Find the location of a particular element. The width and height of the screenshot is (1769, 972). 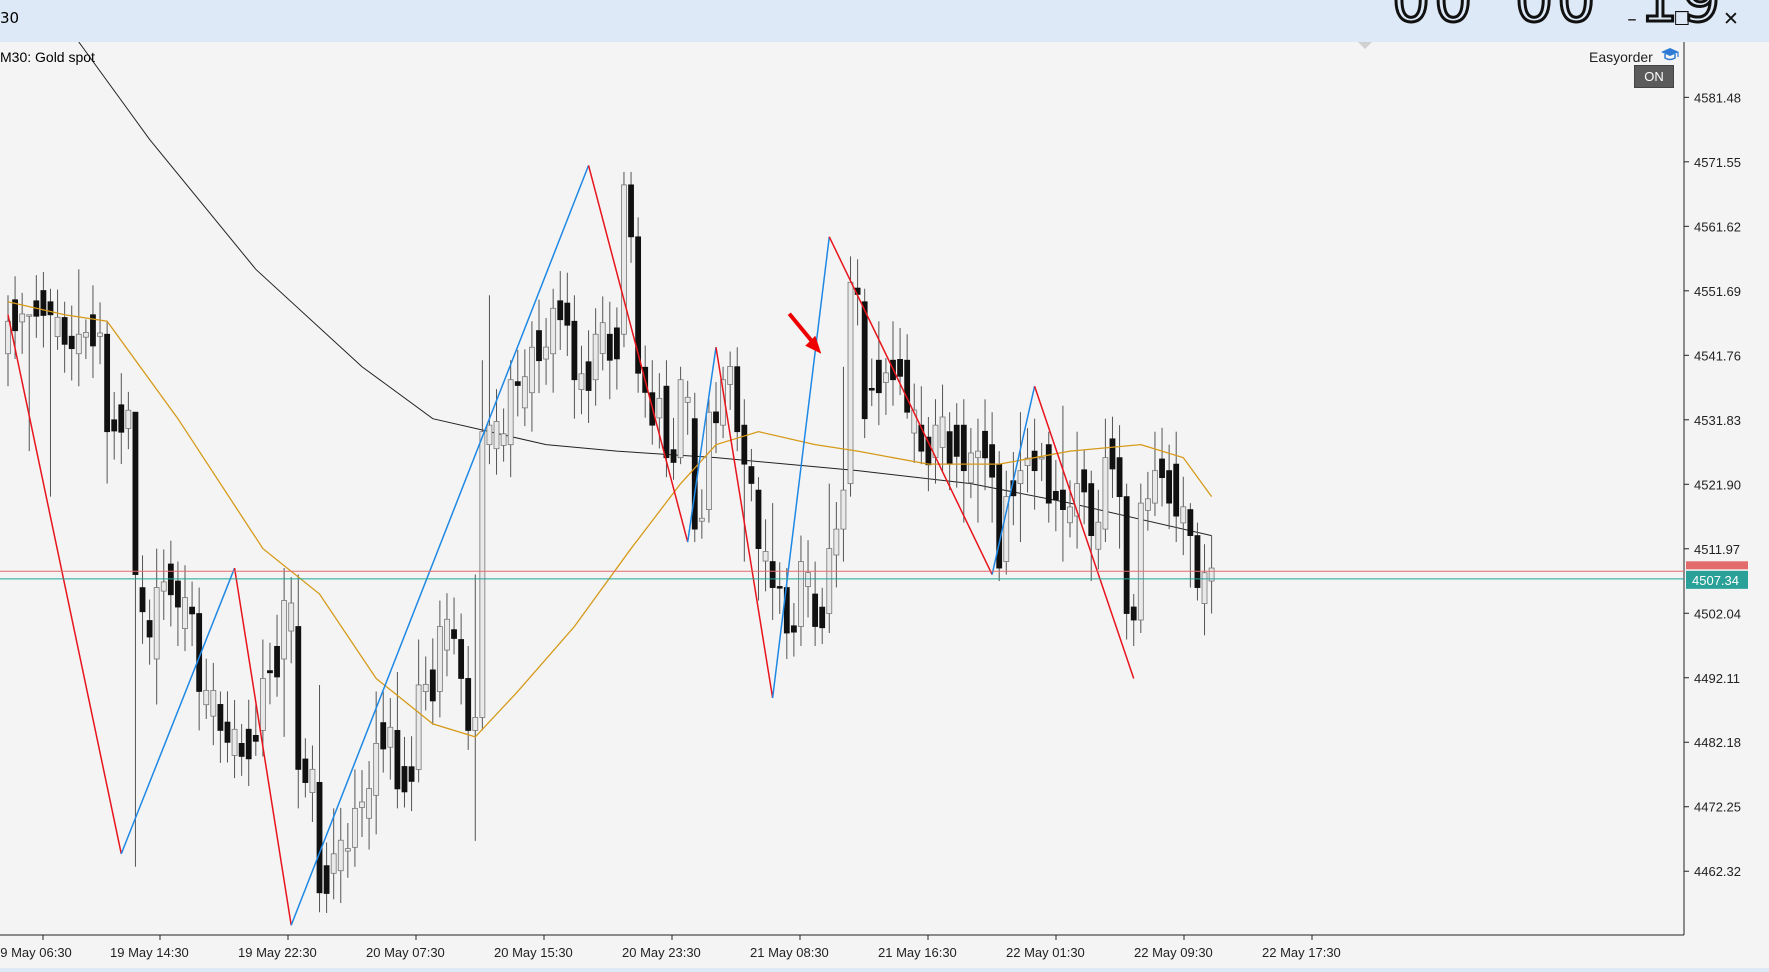

symbol-timeframe-label: M30: Gold spot is located at coordinates (47, 57).